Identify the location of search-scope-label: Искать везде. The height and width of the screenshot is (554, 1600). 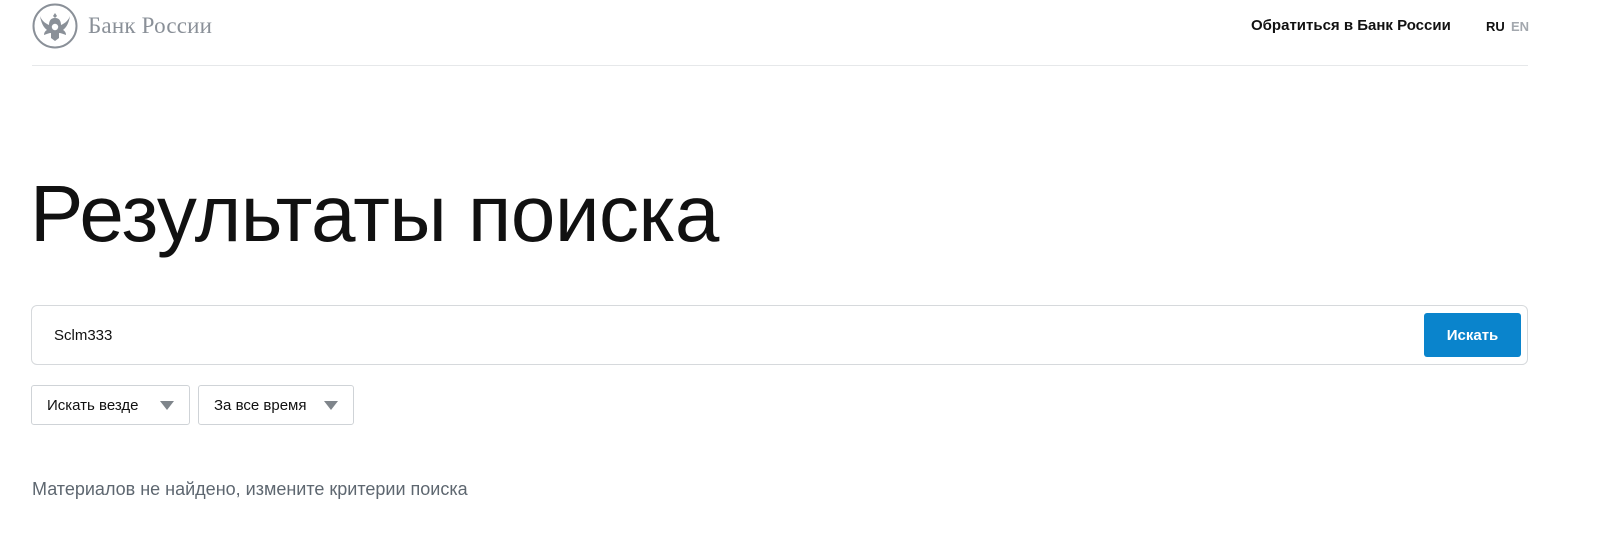
(93, 405).